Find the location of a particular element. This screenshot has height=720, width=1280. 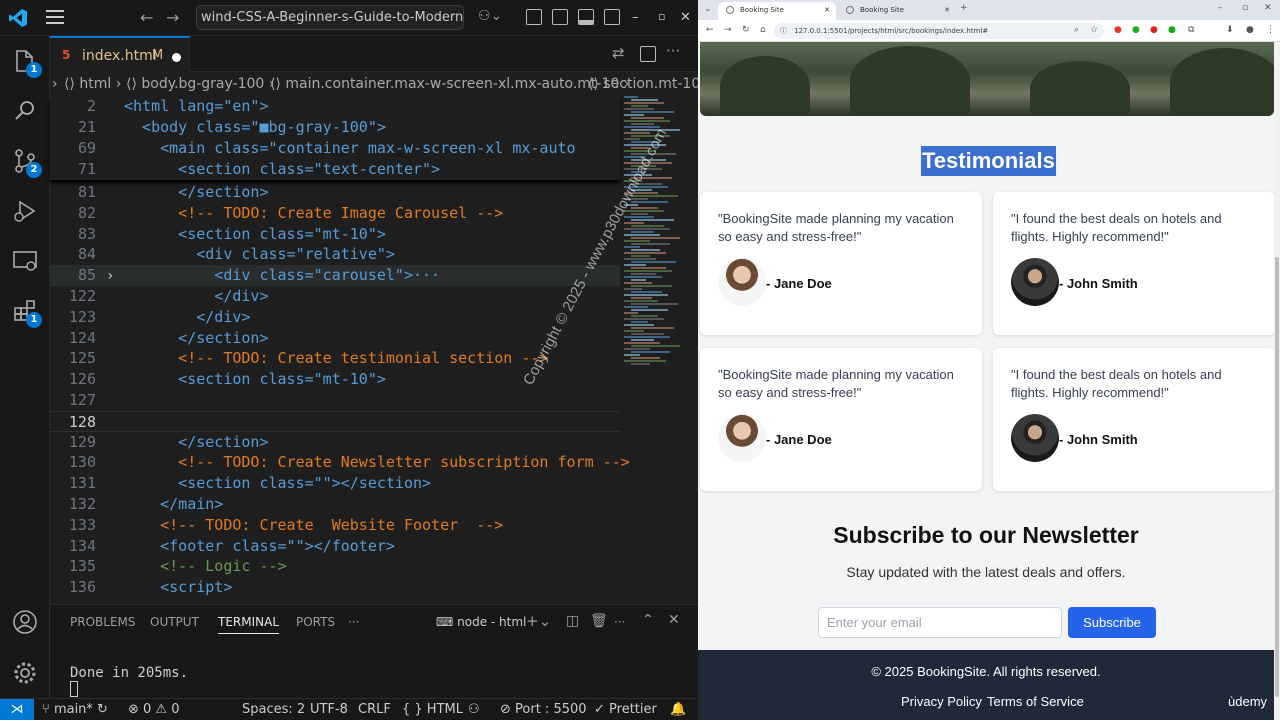

panel-more-icon: ··· is located at coordinates (353, 622).